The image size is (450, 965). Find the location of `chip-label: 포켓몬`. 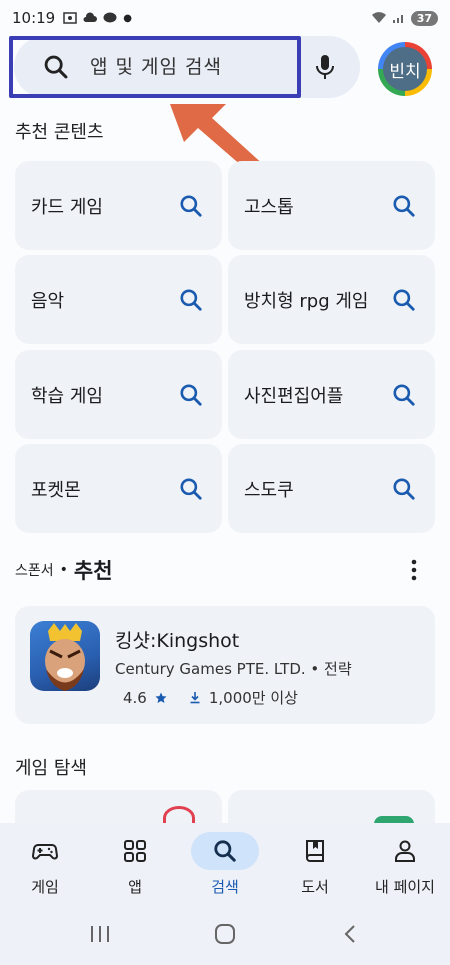

chip-label: 포켓몬 is located at coordinates (56, 490).